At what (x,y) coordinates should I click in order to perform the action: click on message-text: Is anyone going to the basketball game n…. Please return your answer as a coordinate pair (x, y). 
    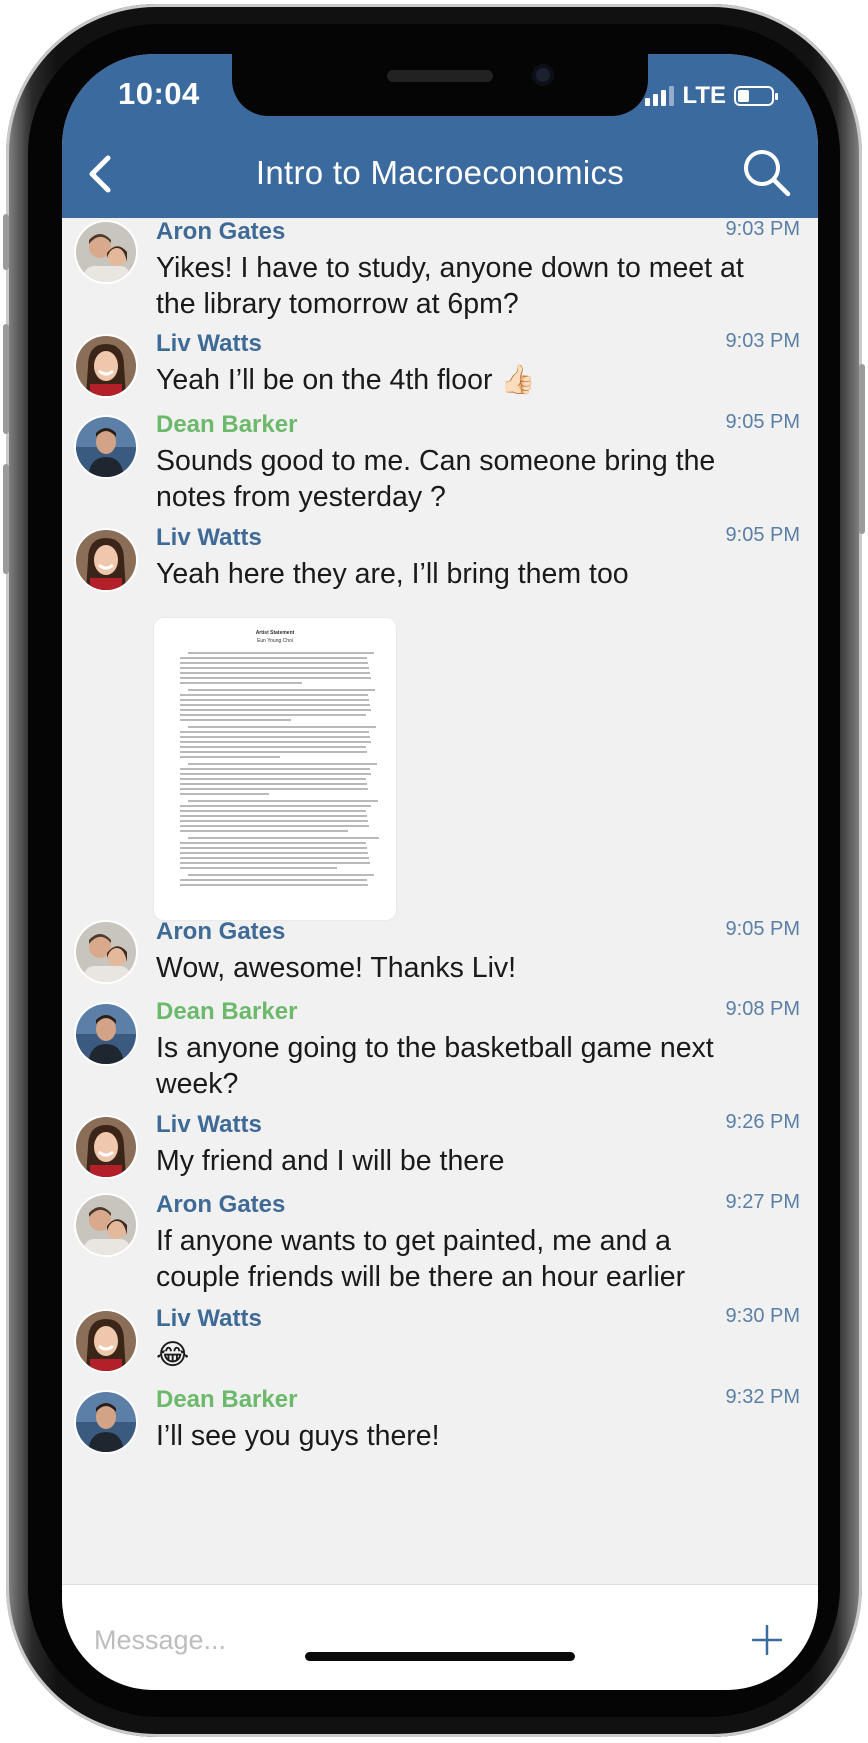
    Looking at the image, I should click on (435, 1066).